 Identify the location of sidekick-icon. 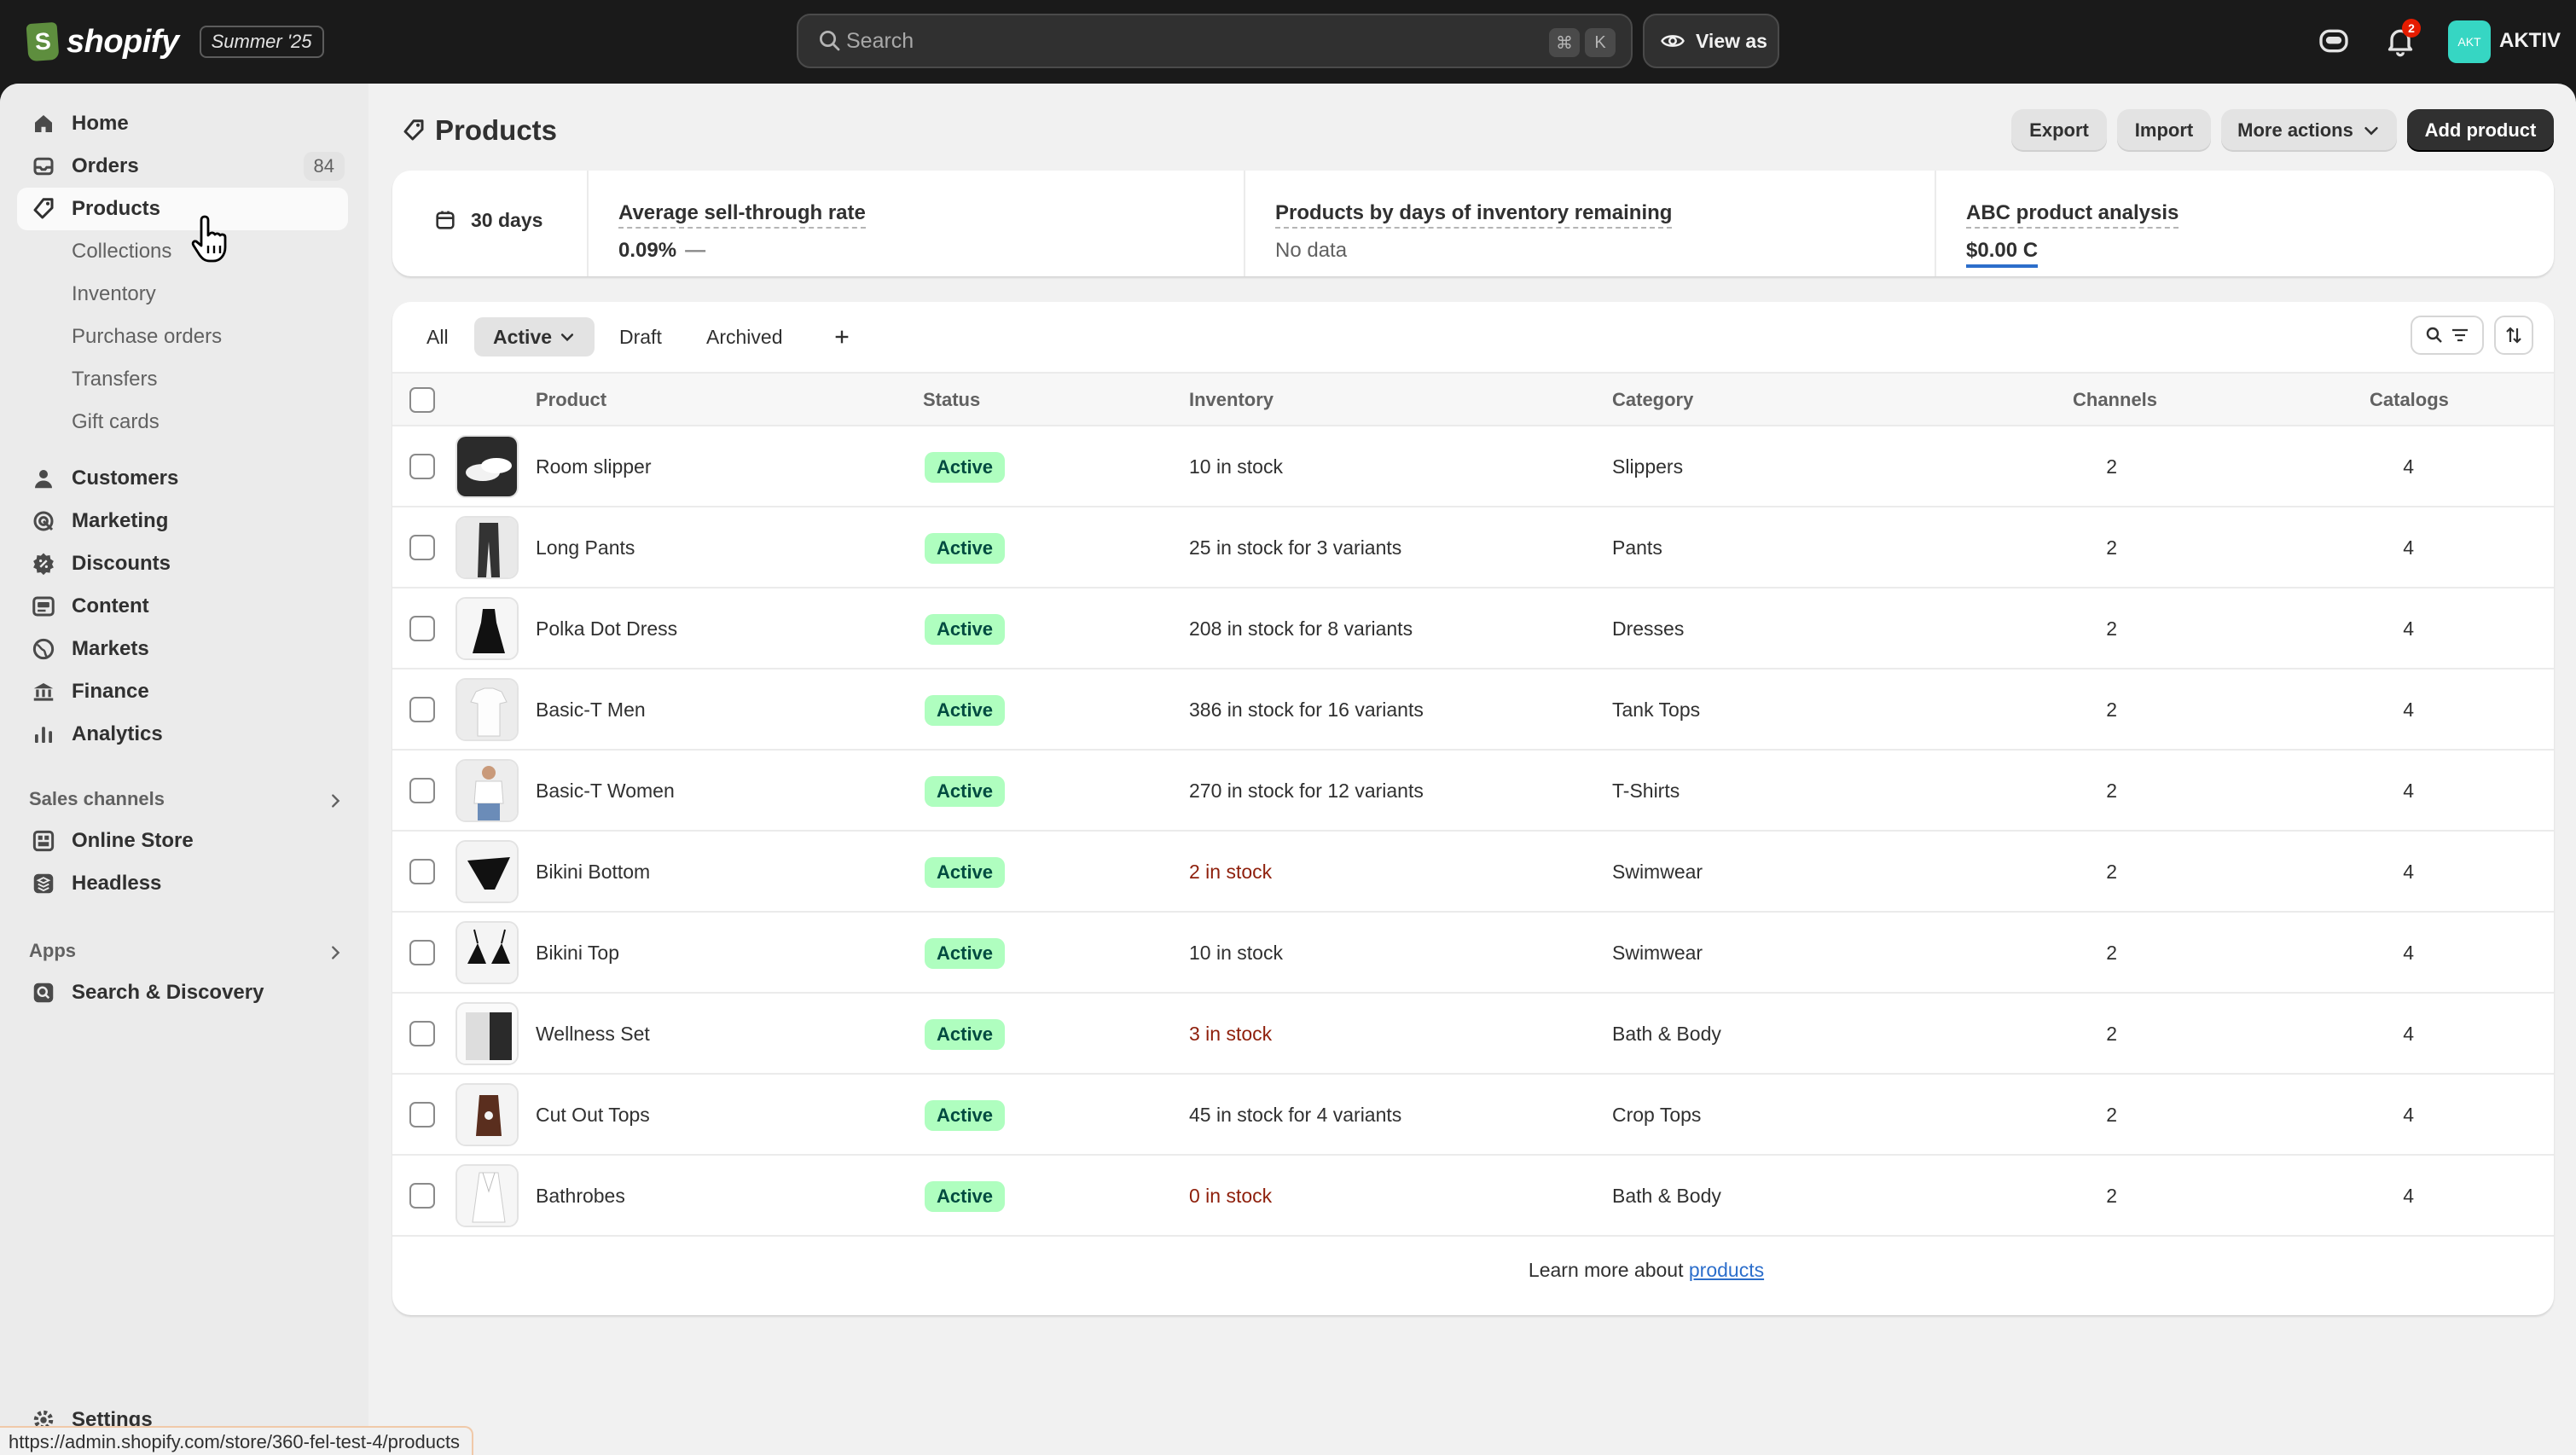
(2334, 41).